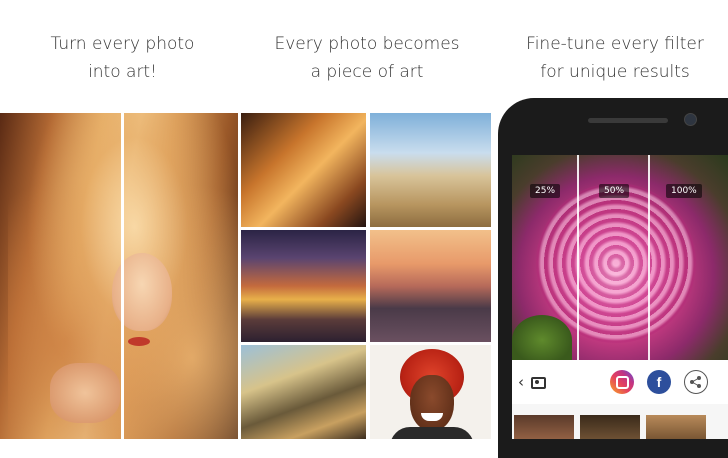  I want to click on instagram-icon, so click(622, 382).